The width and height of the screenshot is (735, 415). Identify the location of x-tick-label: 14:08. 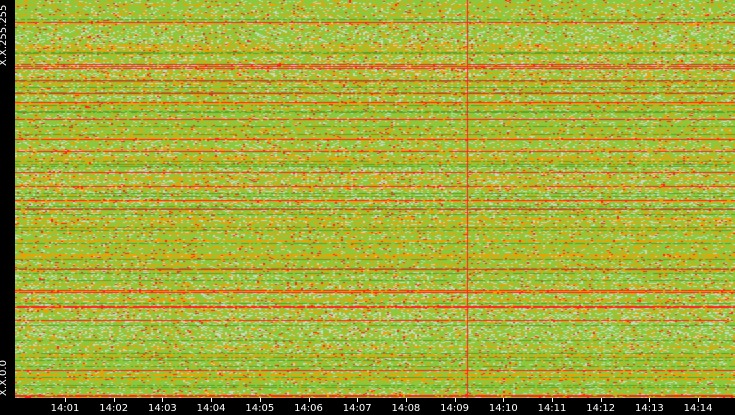
(406, 408).